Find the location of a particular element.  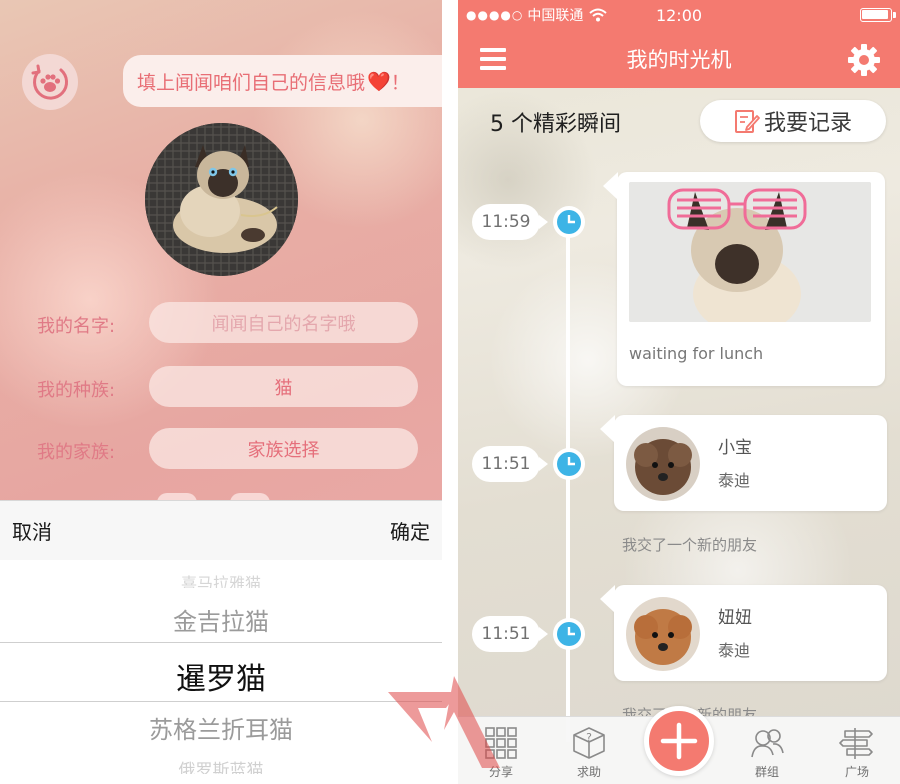

tab-share: 分享 is located at coordinates (501, 752).